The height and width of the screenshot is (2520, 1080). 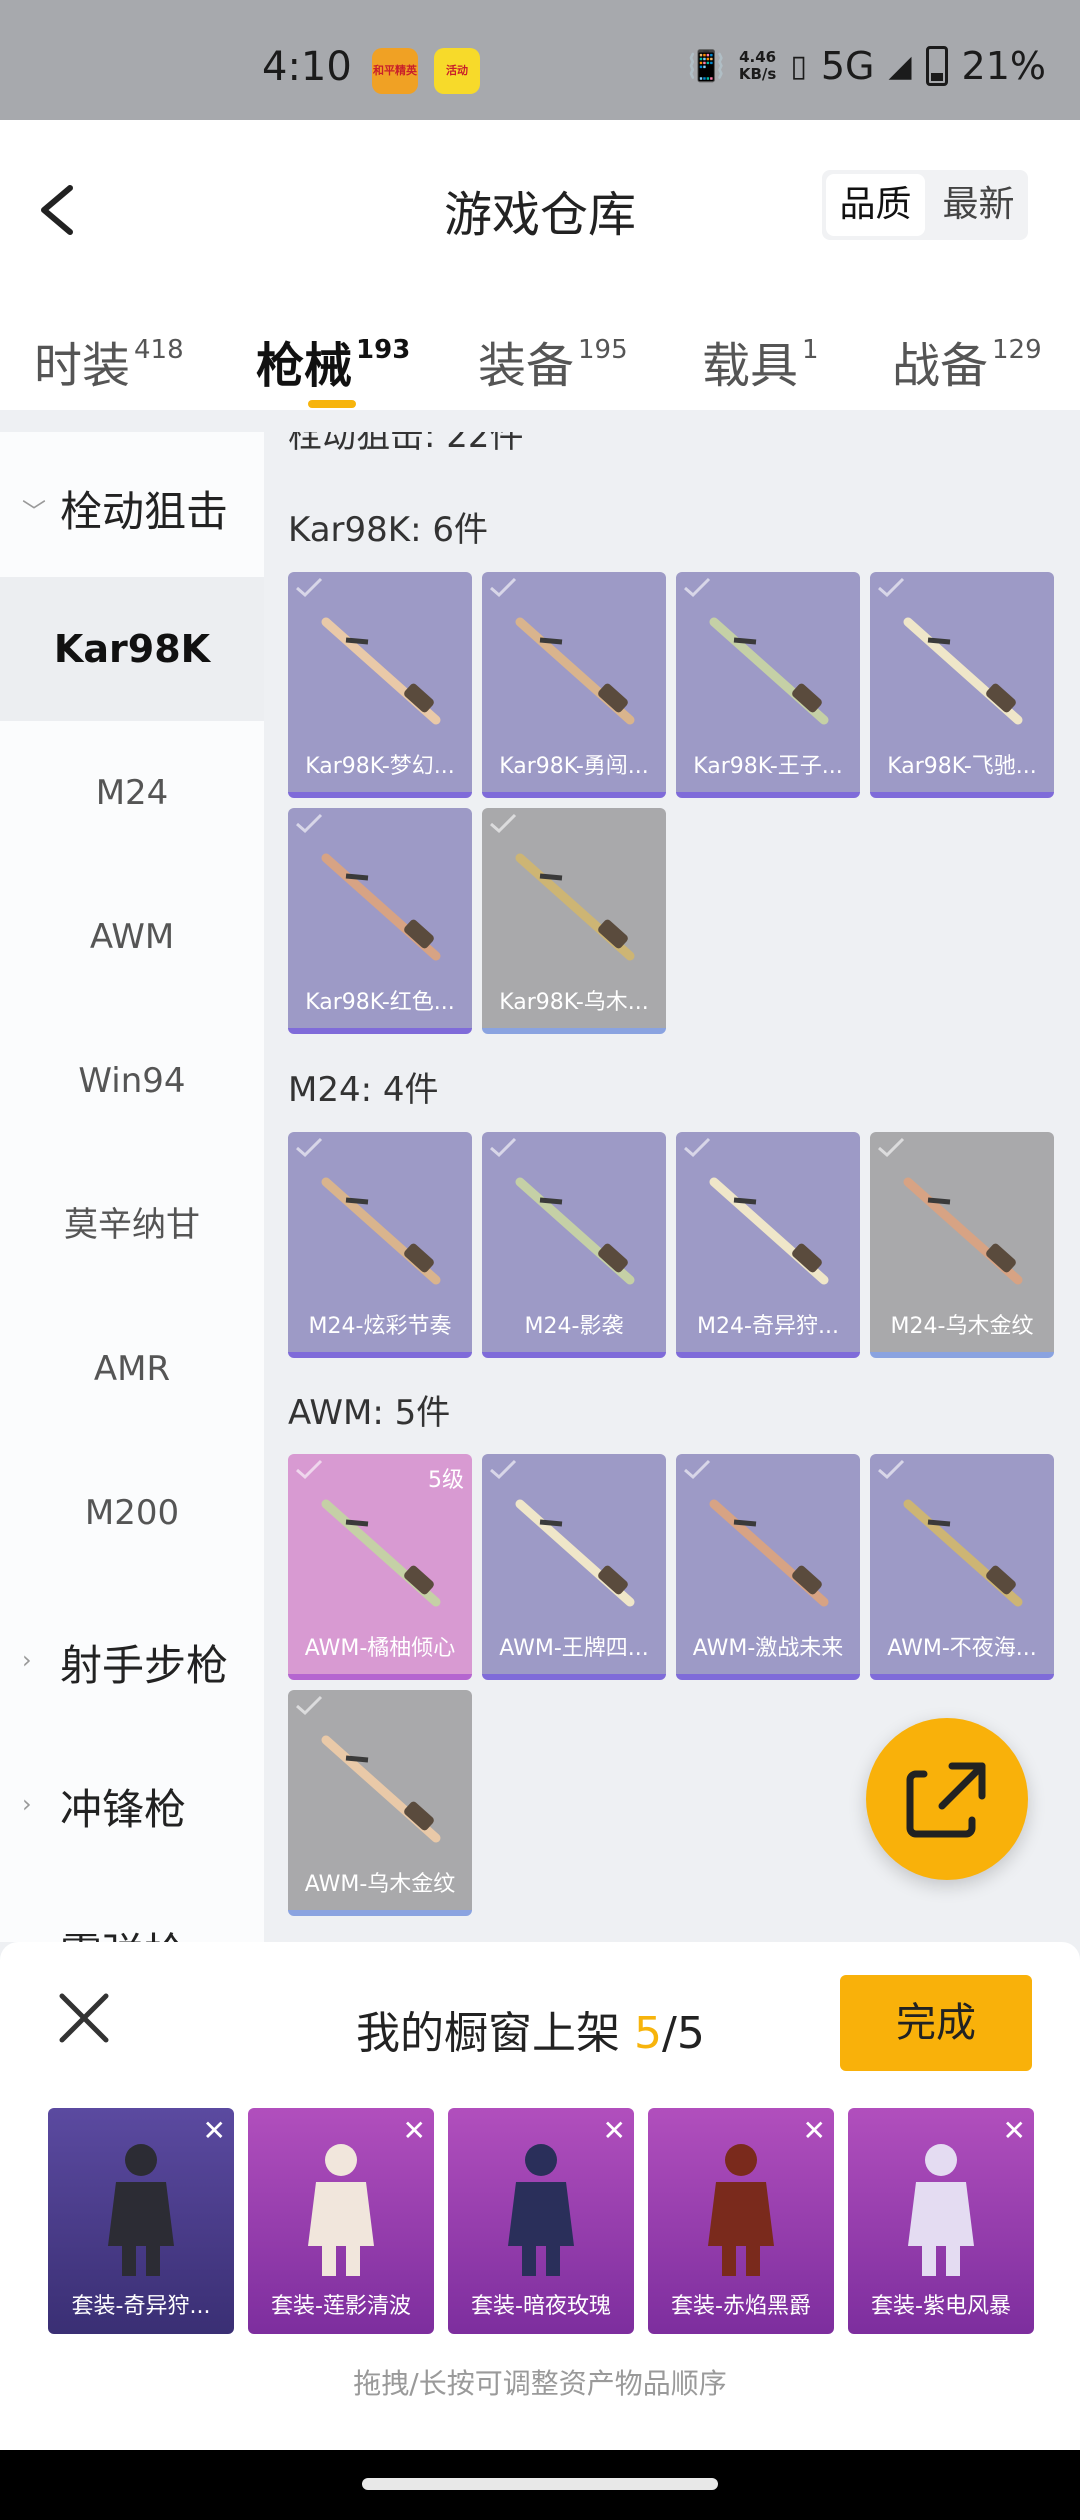 What do you see at coordinates (757, 74) in the screenshot?
I see `net-speed-unit: KB/s` at bounding box center [757, 74].